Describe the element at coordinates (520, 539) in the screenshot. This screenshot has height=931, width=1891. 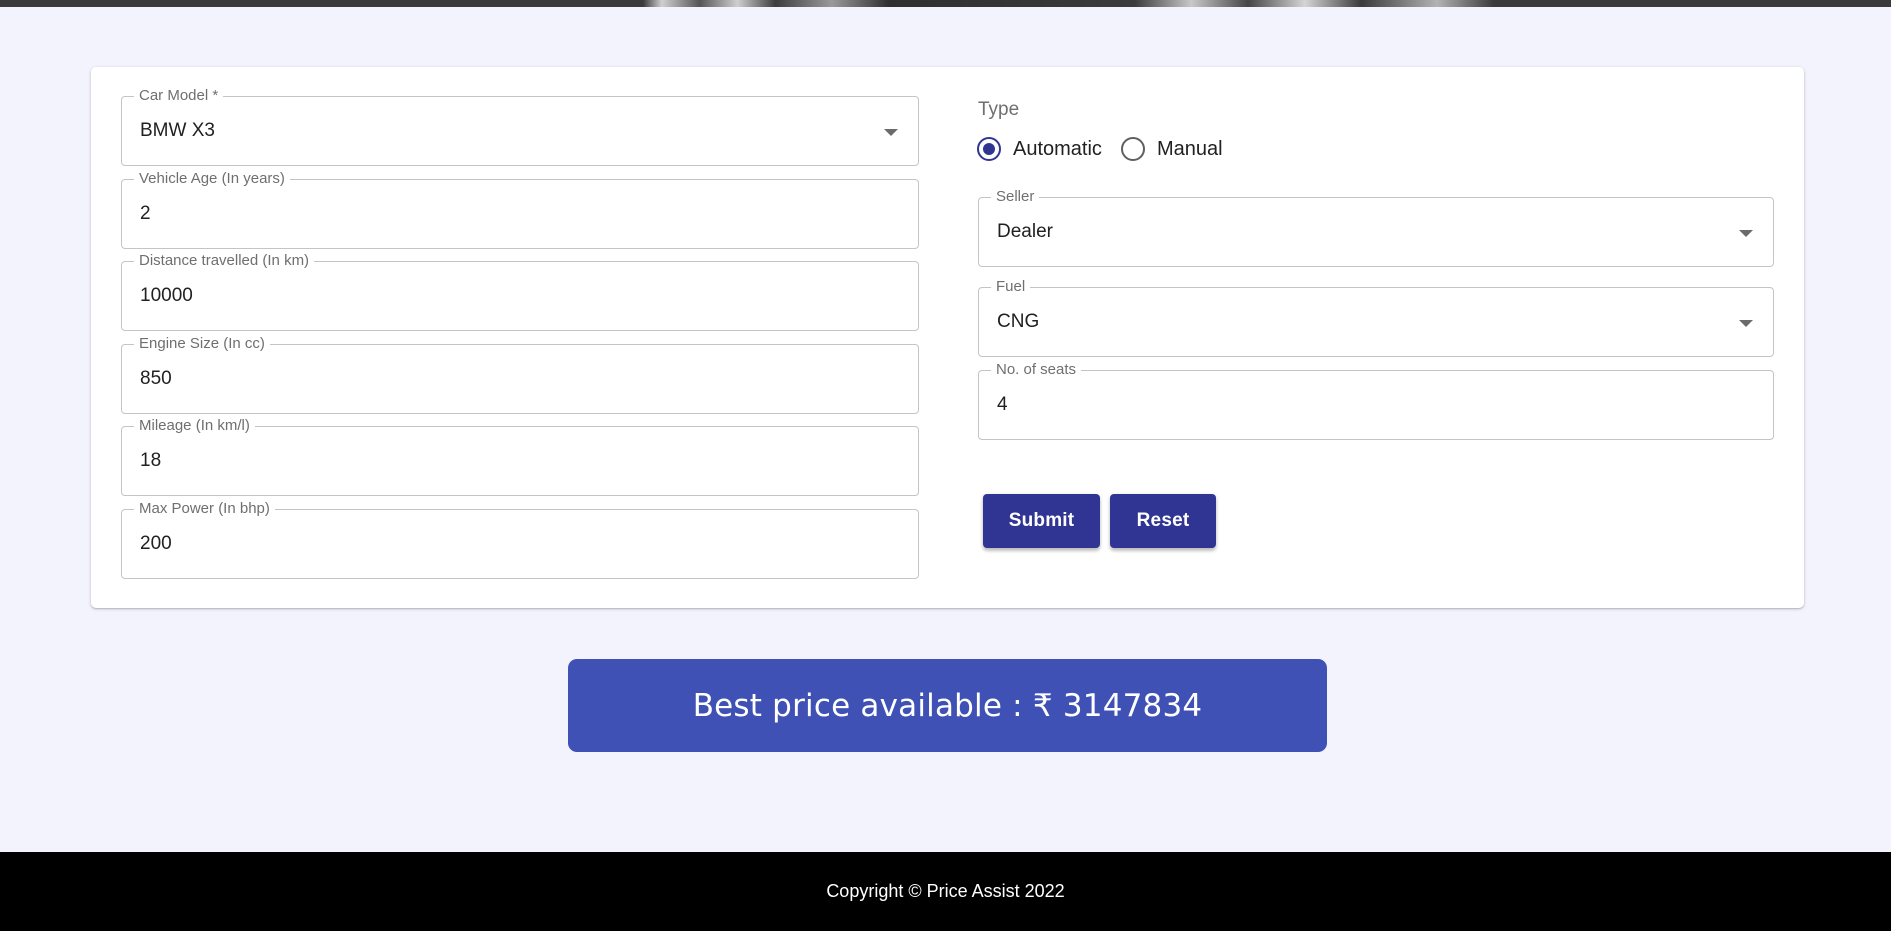
I see `max-power-field: Max Power (In bhp) 200` at that location.